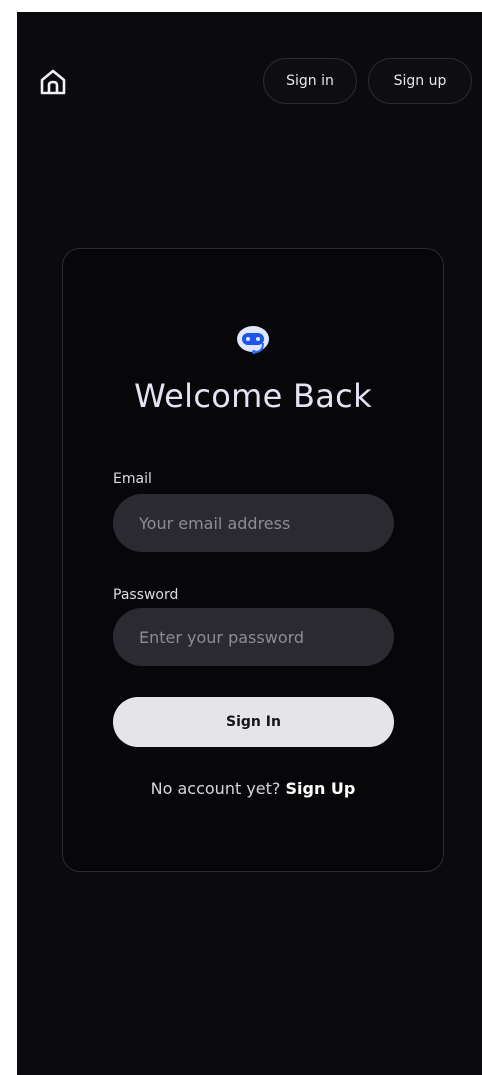 This screenshot has width=482, height=1075. Describe the element at coordinates (253, 523) in the screenshot. I see `email-field` at that location.